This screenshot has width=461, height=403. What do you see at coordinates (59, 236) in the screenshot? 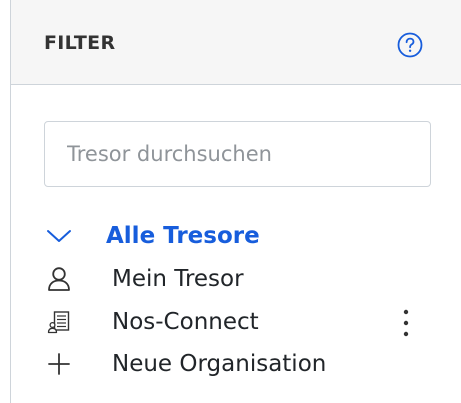
I see `chevron-down-icon` at bounding box center [59, 236].